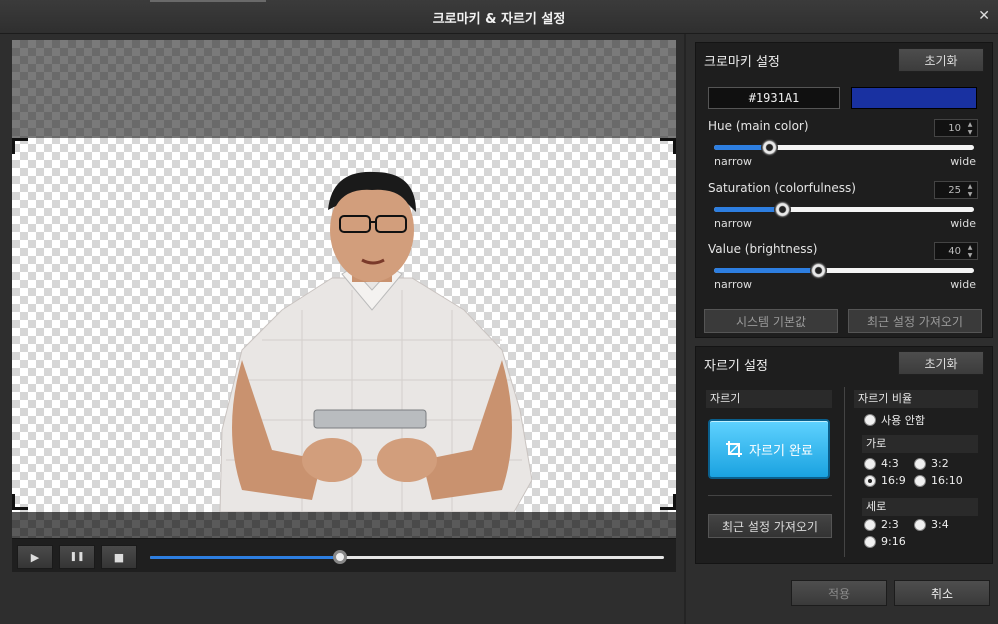 Image resolution: width=998 pixels, height=624 pixels. Describe the element at coordinates (736, 366) in the screenshot. I see `crop-header: 자르기 설정` at that location.